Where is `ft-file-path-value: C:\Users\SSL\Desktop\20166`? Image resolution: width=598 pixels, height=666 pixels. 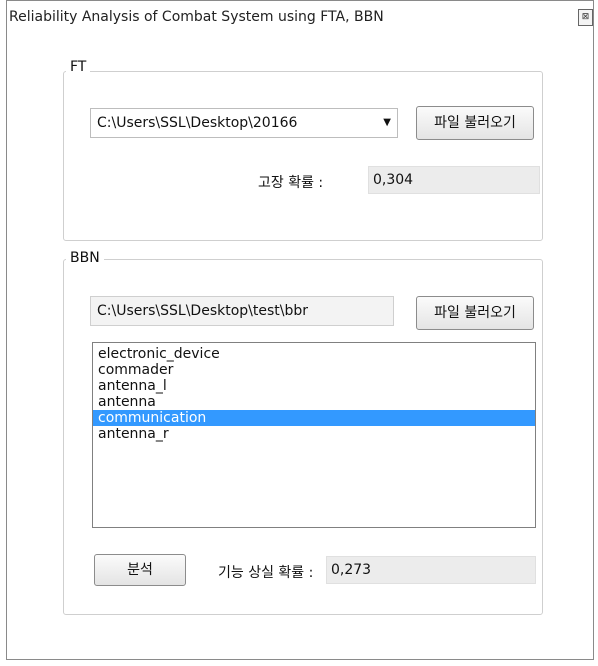 ft-file-path-value: C:\Users\SSL\Desktop\20166 is located at coordinates (197, 123).